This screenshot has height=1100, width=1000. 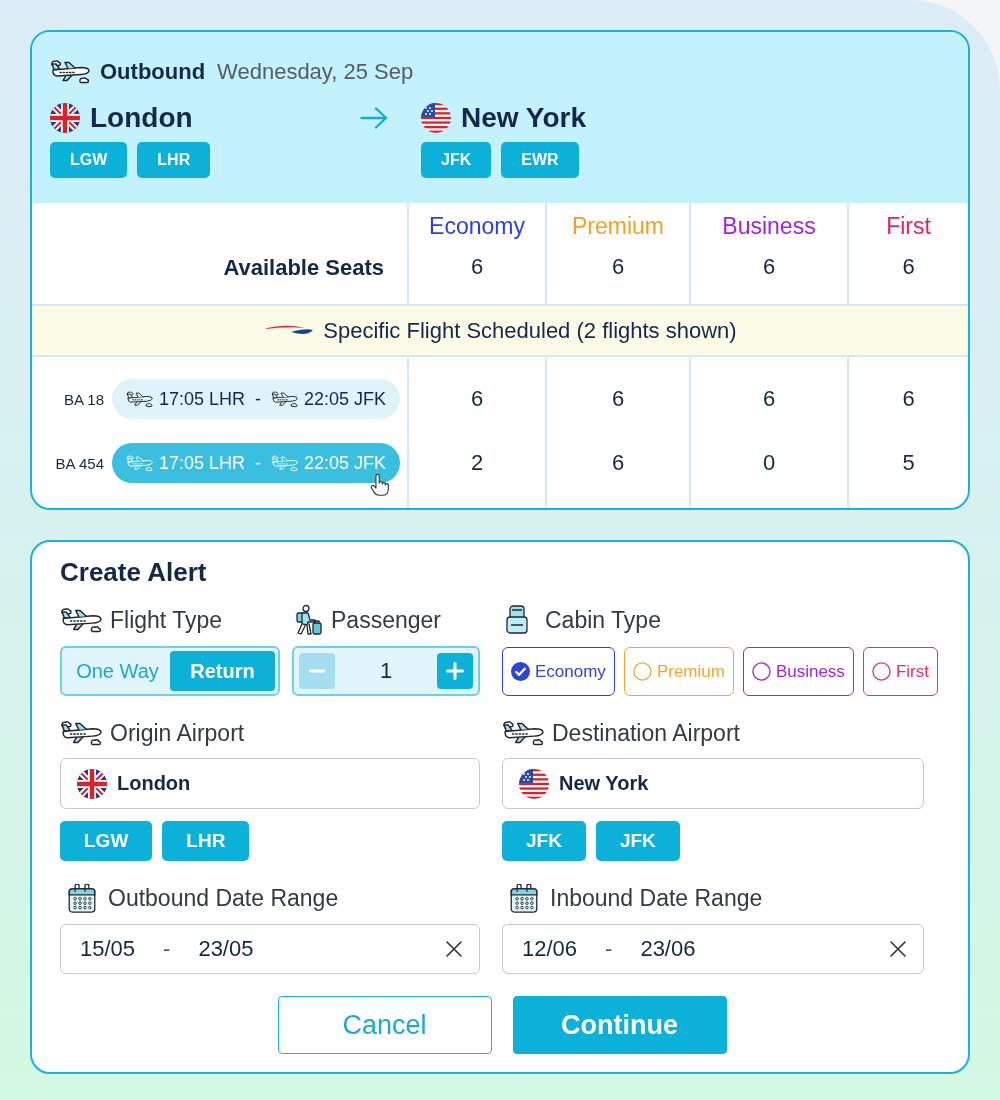 What do you see at coordinates (83, 399) in the screenshot?
I see `flight-number: BA 18` at bounding box center [83, 399].